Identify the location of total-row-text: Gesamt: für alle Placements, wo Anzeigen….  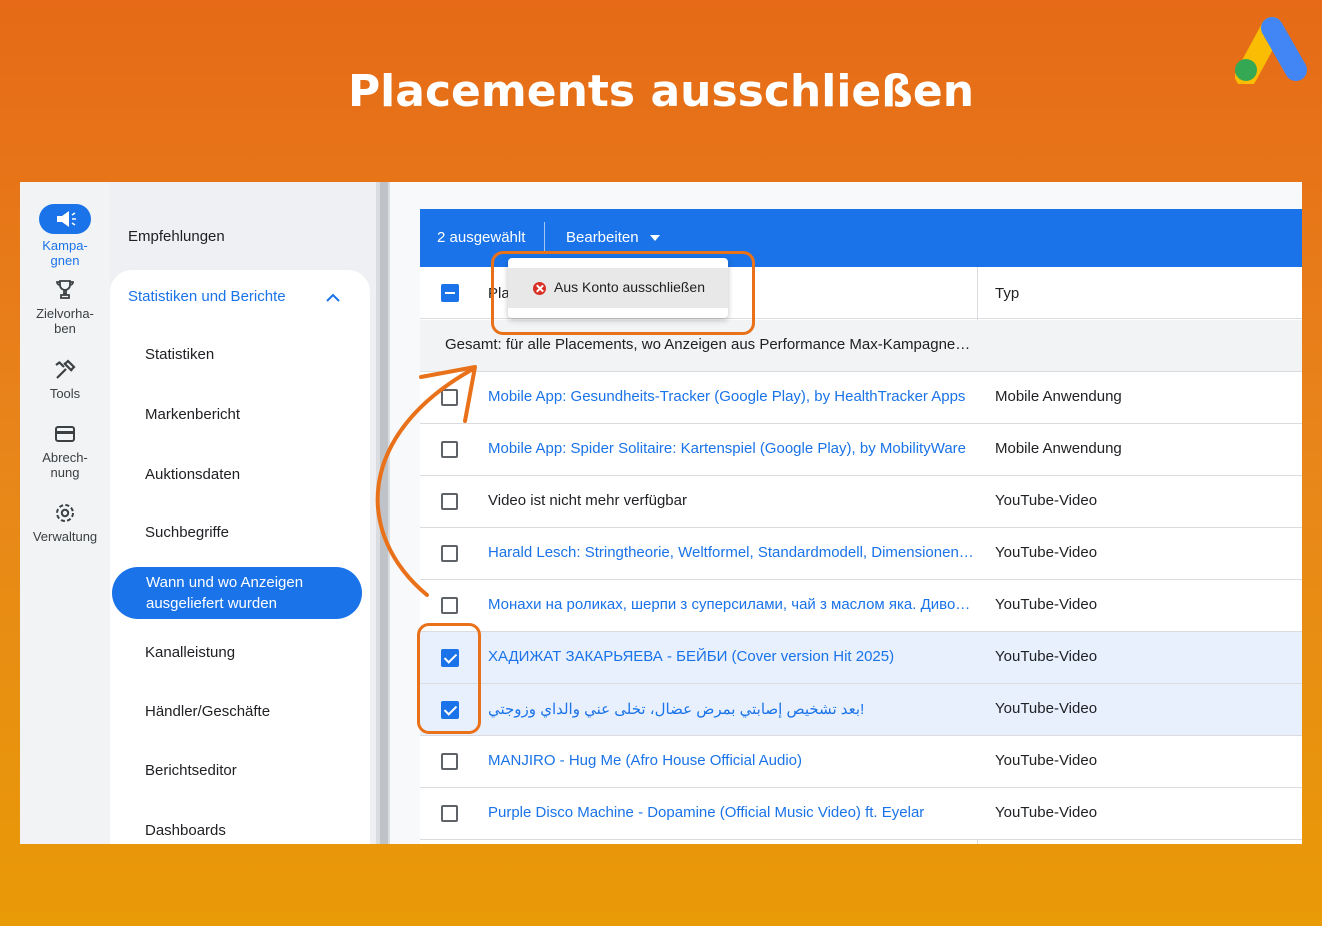
(709, 344).